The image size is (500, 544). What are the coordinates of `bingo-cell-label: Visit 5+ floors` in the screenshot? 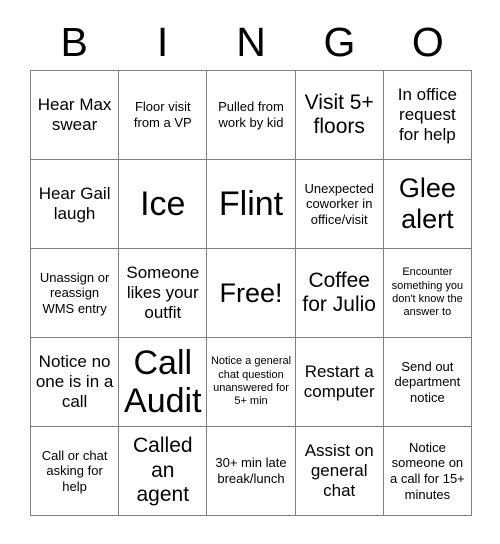 It's located at (339, 114).